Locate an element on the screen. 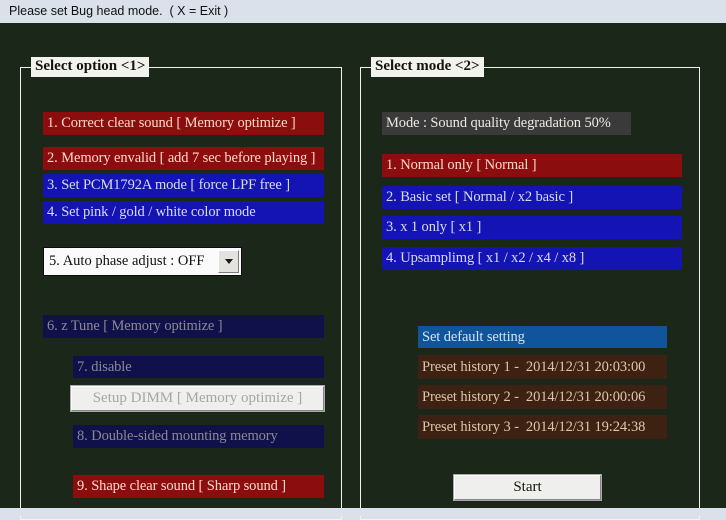  select-mode-legend: Select mode <2> is located at coordinates (427, 67).